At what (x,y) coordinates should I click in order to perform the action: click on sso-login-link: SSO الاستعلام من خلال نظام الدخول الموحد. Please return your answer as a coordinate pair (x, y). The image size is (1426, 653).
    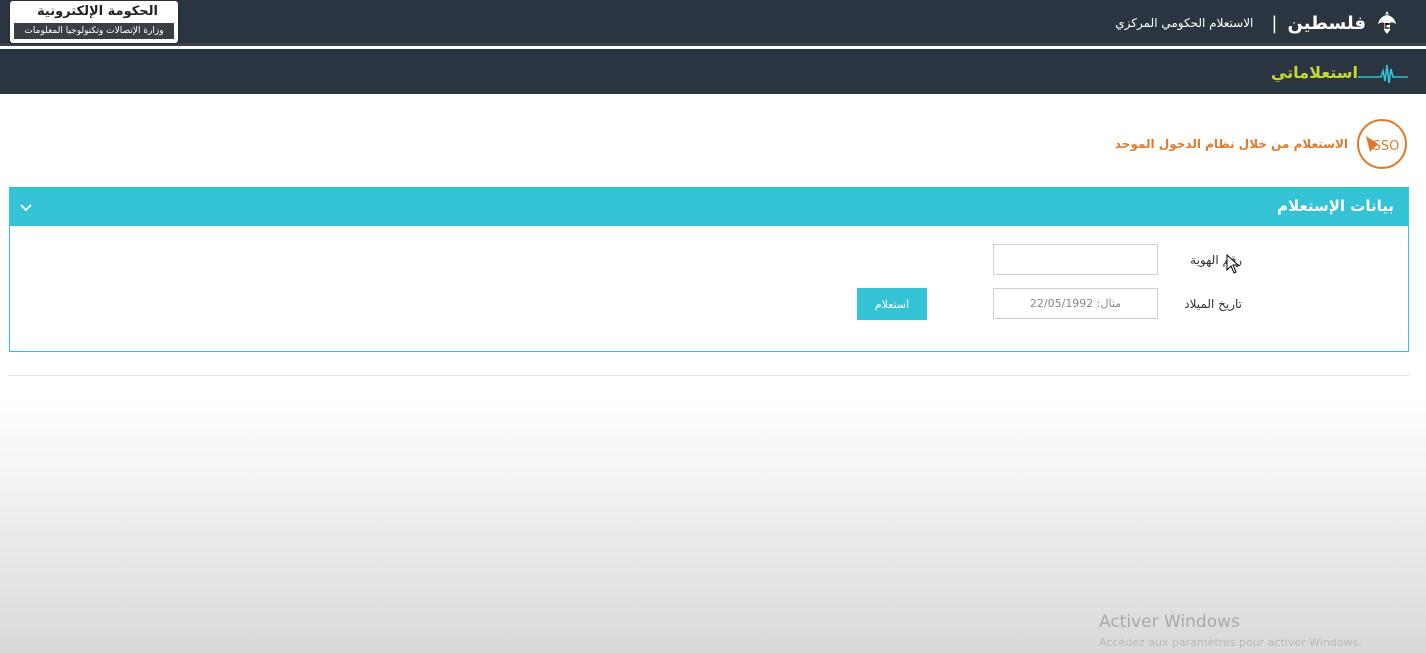
    Looking at the image, I should click on (1261, 144).